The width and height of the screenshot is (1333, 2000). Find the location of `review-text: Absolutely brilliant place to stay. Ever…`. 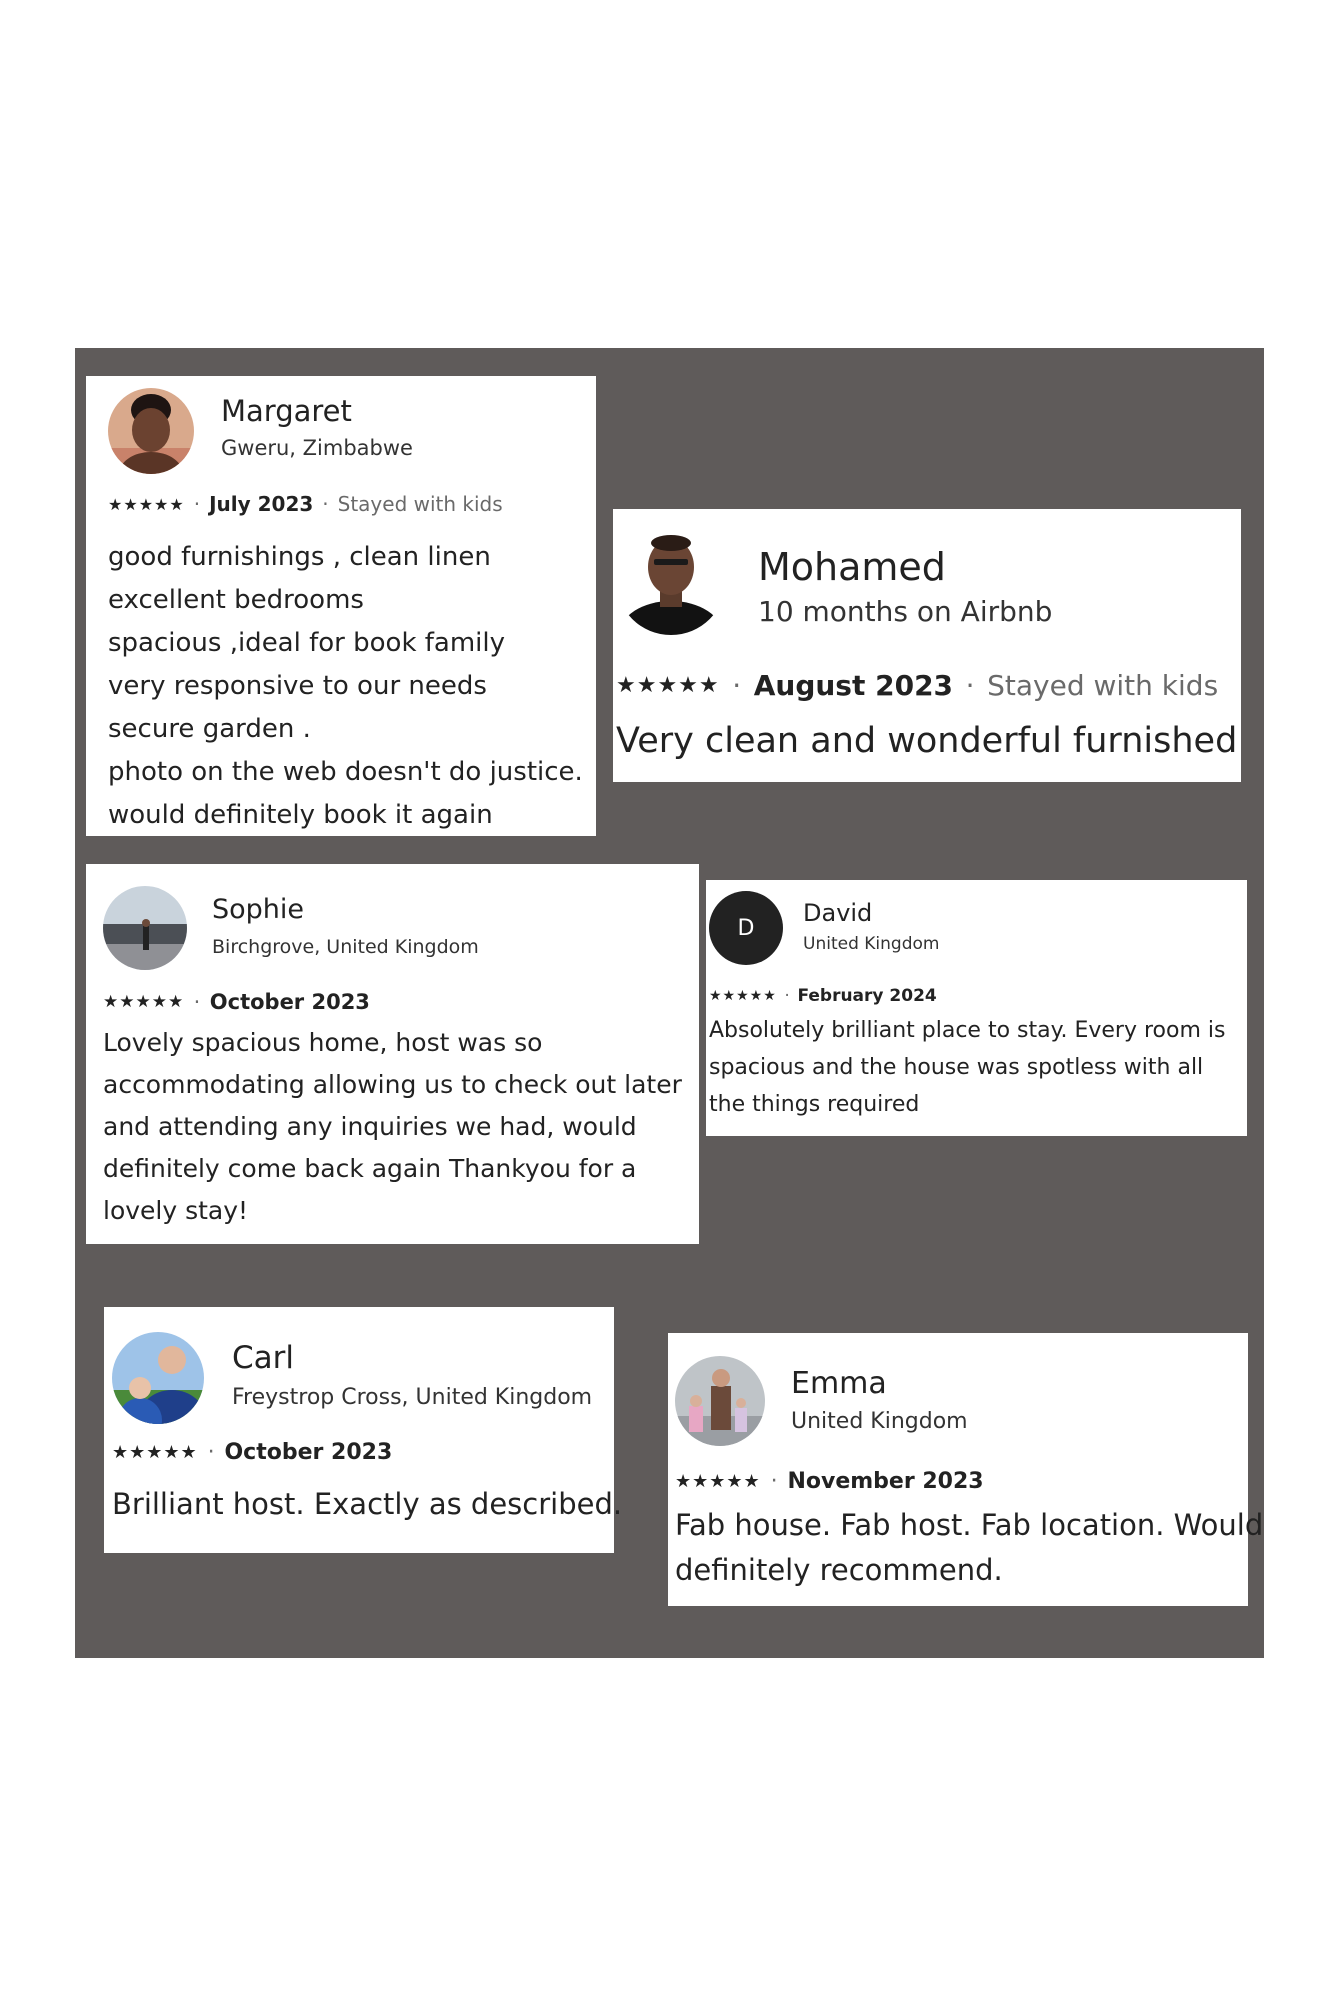

review-text: Absolutely brilliant place to stay. Ever… is located at coordinates (967, 1067).